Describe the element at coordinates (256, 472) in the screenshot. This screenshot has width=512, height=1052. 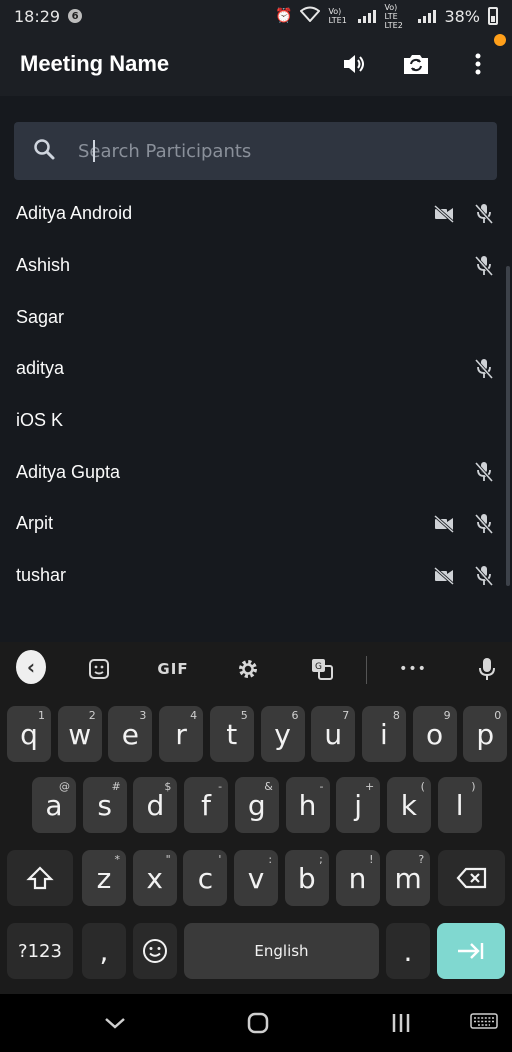
I see `participant-row: Aditya Gupta` at that location.